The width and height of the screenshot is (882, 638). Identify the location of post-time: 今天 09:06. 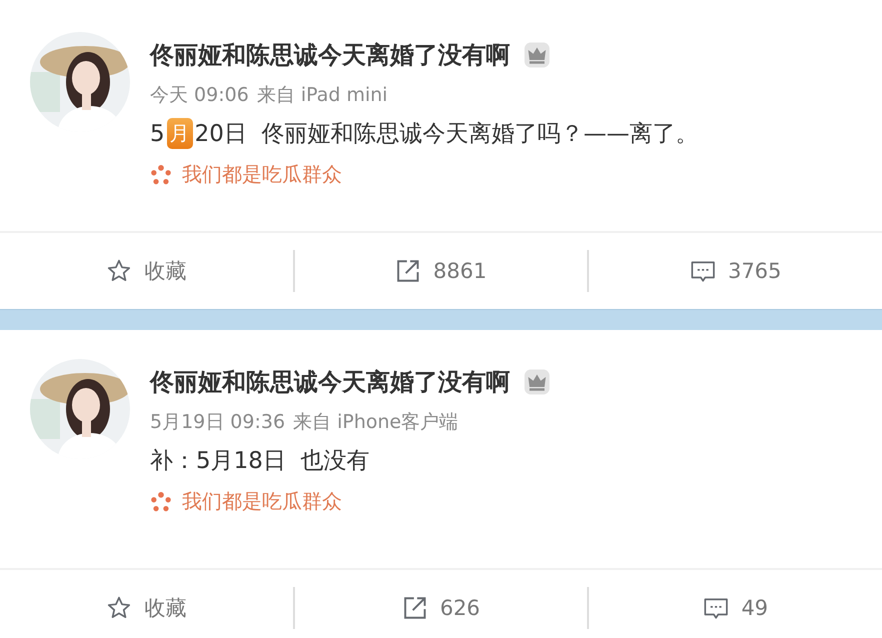
(199, 95).